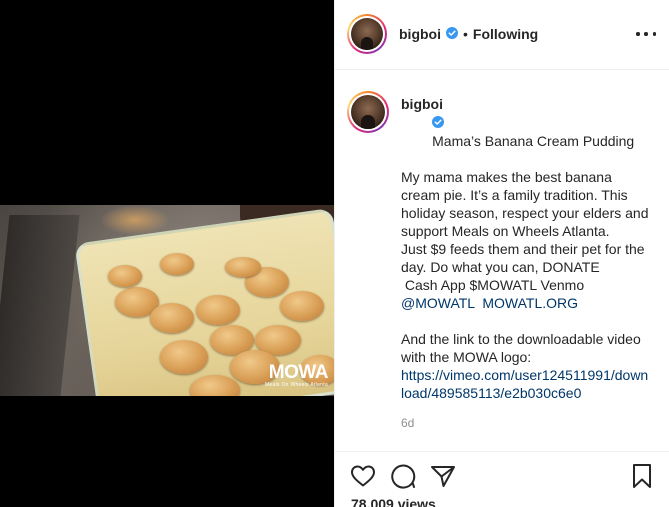 This screenshot has width=669, height=507. Describe the element at coordinates (407, 423) in the screenshot. I see `post-timestamp: 6d` at that location.